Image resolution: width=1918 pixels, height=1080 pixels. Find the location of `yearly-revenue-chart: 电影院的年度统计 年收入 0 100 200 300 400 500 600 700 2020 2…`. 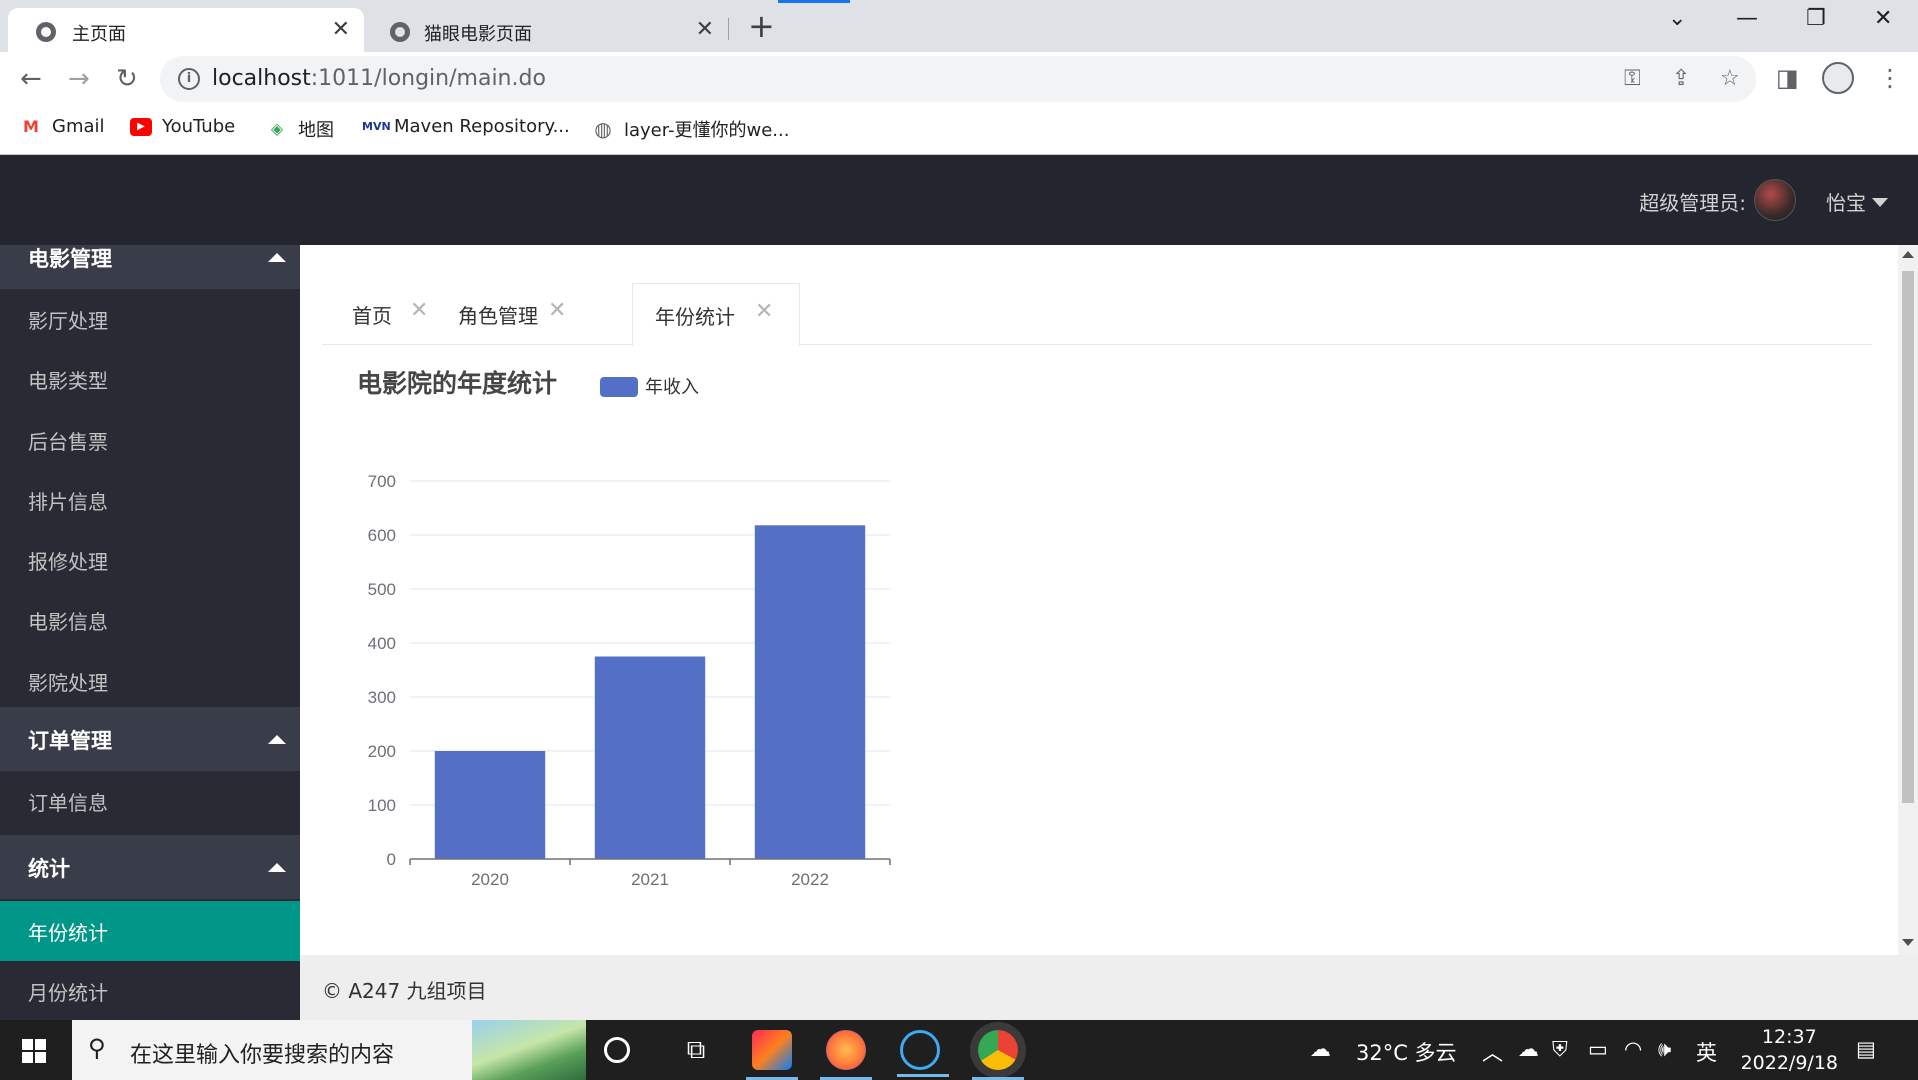

yearly-revenue-chart: 电影院的年度统计 年收入 0 100 200 300 400 500 600 700 2020 2… is located at coordinates (624, 629).